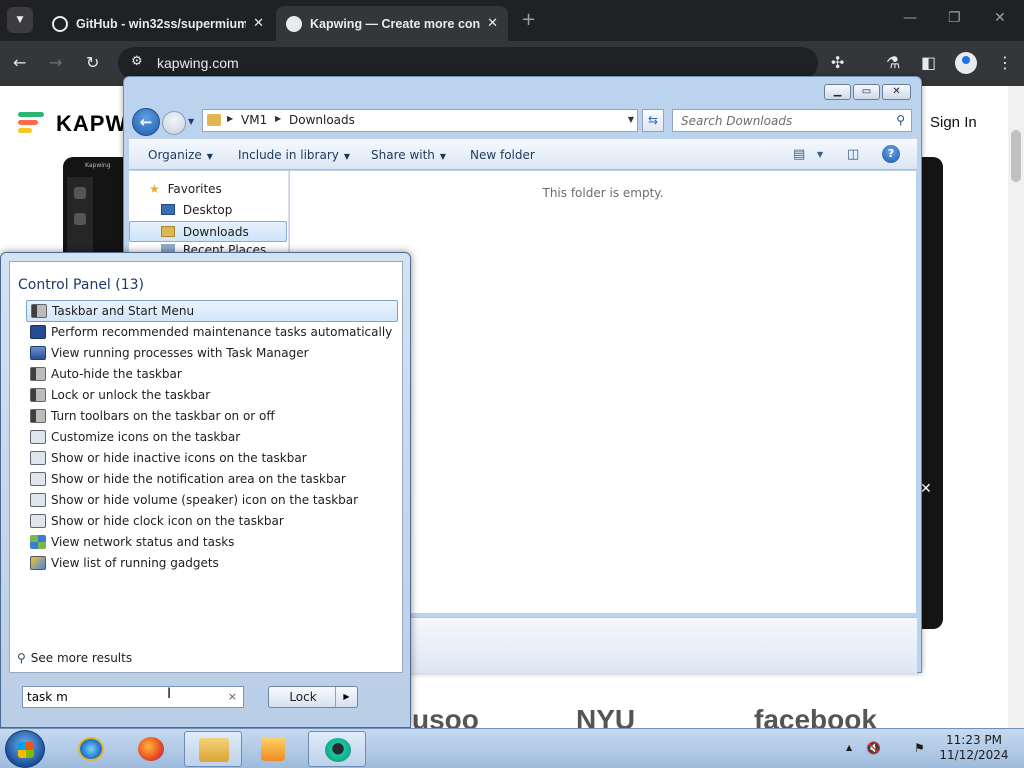 The width and height of the screenshot is (1024, 768). I want to click on extensions-puzzle-icon: ✣, so click(837, 63).